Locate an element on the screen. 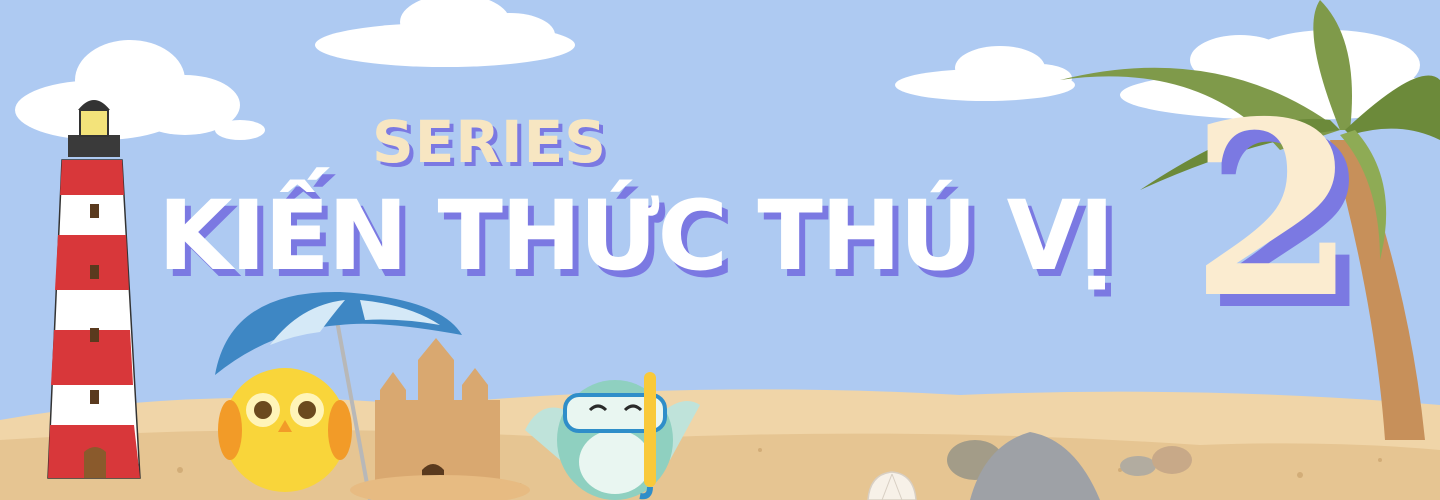 The image size is (1440, 500). episode-number: 2 is located at coordinates (1273, 210).